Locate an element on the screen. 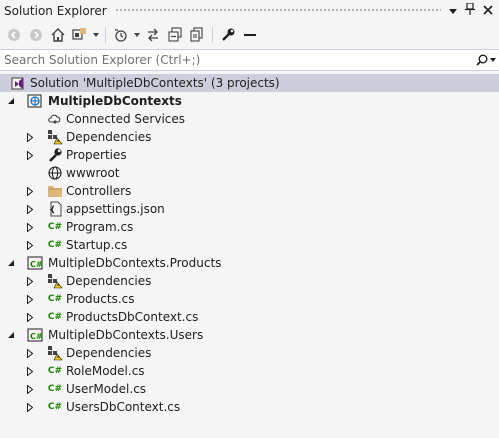 This screenshot has width=499, height=438. tree-item-project: MultipleDbContexts is located at coordinates (249, 101).